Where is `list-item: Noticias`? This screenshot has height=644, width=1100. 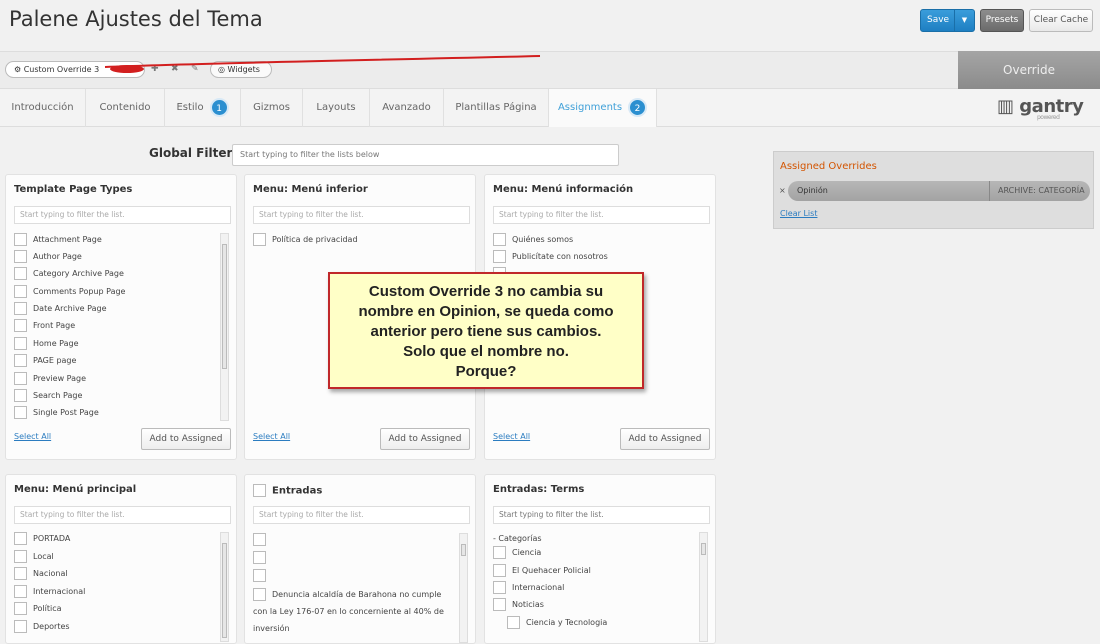
list-item: Noticias is located at coordinates (518, 605).